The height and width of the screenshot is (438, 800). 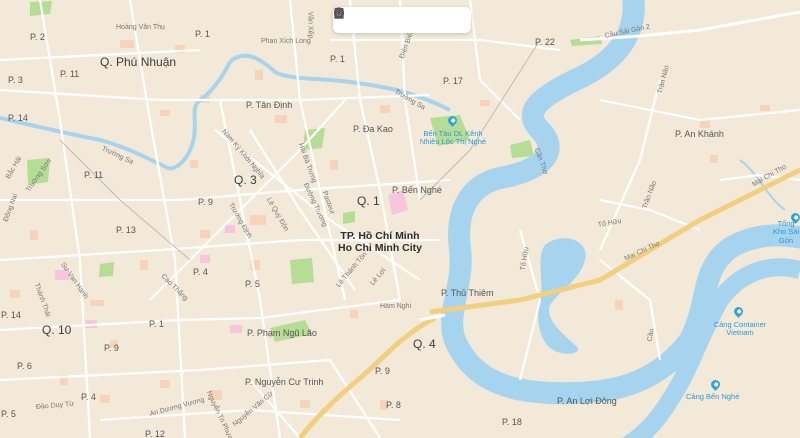 I want to click on ward-label: P. Đa Kao, so click(x=373, y=129).